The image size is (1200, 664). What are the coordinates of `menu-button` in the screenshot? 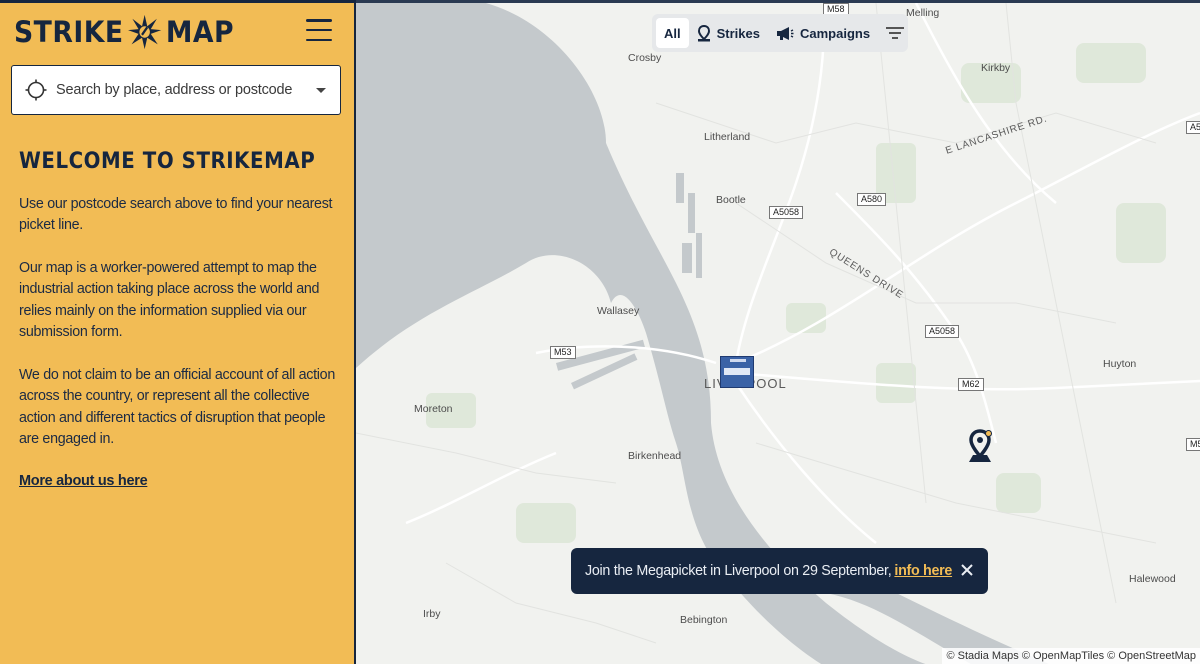 It's located at (319, 30).